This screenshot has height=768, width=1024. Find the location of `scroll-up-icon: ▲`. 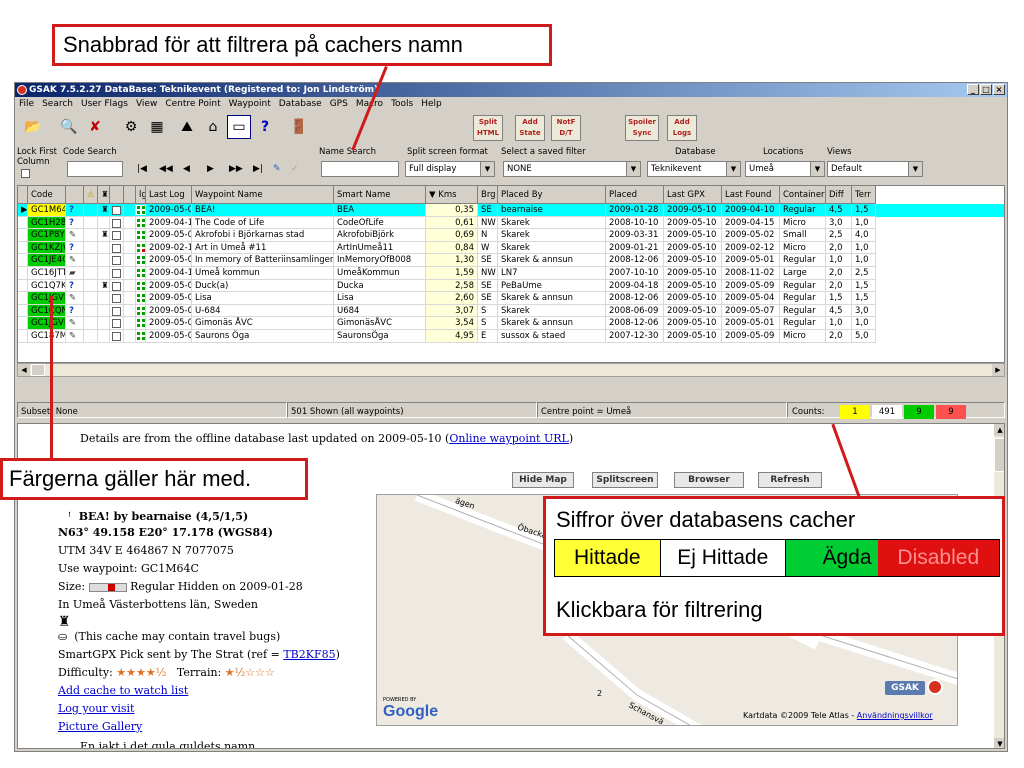

scroll-up-icon: ▲ is located at coordinates (999, 430).